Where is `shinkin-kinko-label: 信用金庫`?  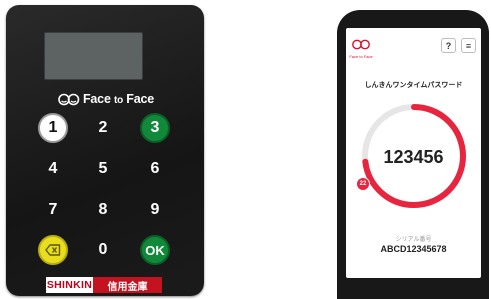 shinkin-kinko-label: 信用金庫 is located at coordinates (127, 285).